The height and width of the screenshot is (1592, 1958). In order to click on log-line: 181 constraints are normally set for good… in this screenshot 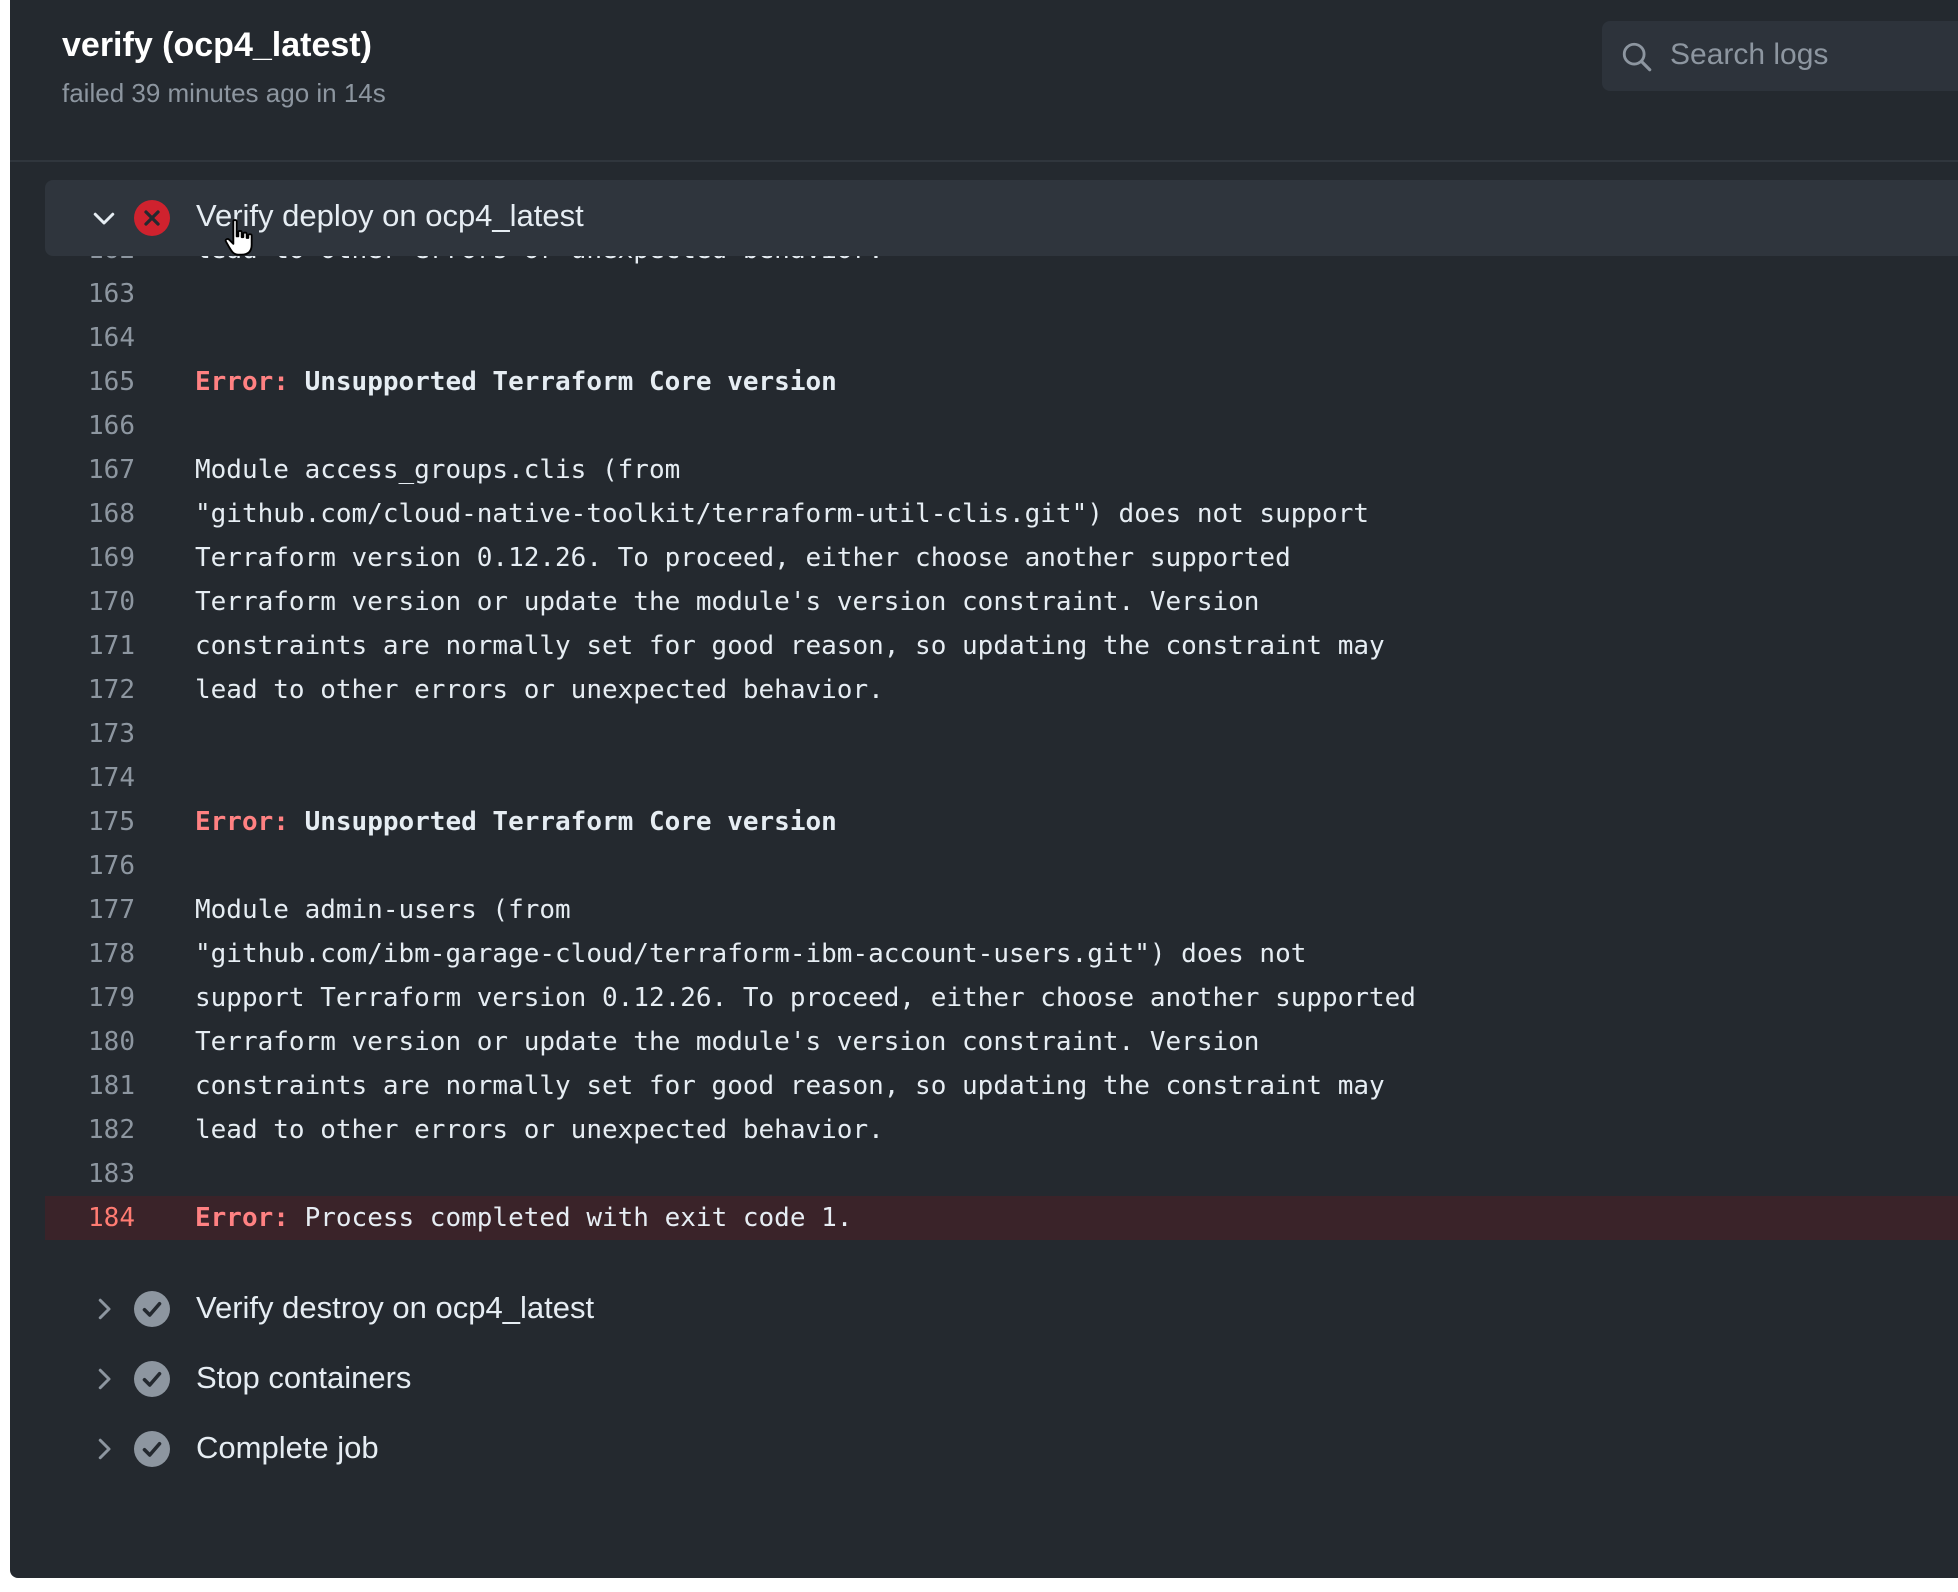, I will do `click(1001, 1086)`.